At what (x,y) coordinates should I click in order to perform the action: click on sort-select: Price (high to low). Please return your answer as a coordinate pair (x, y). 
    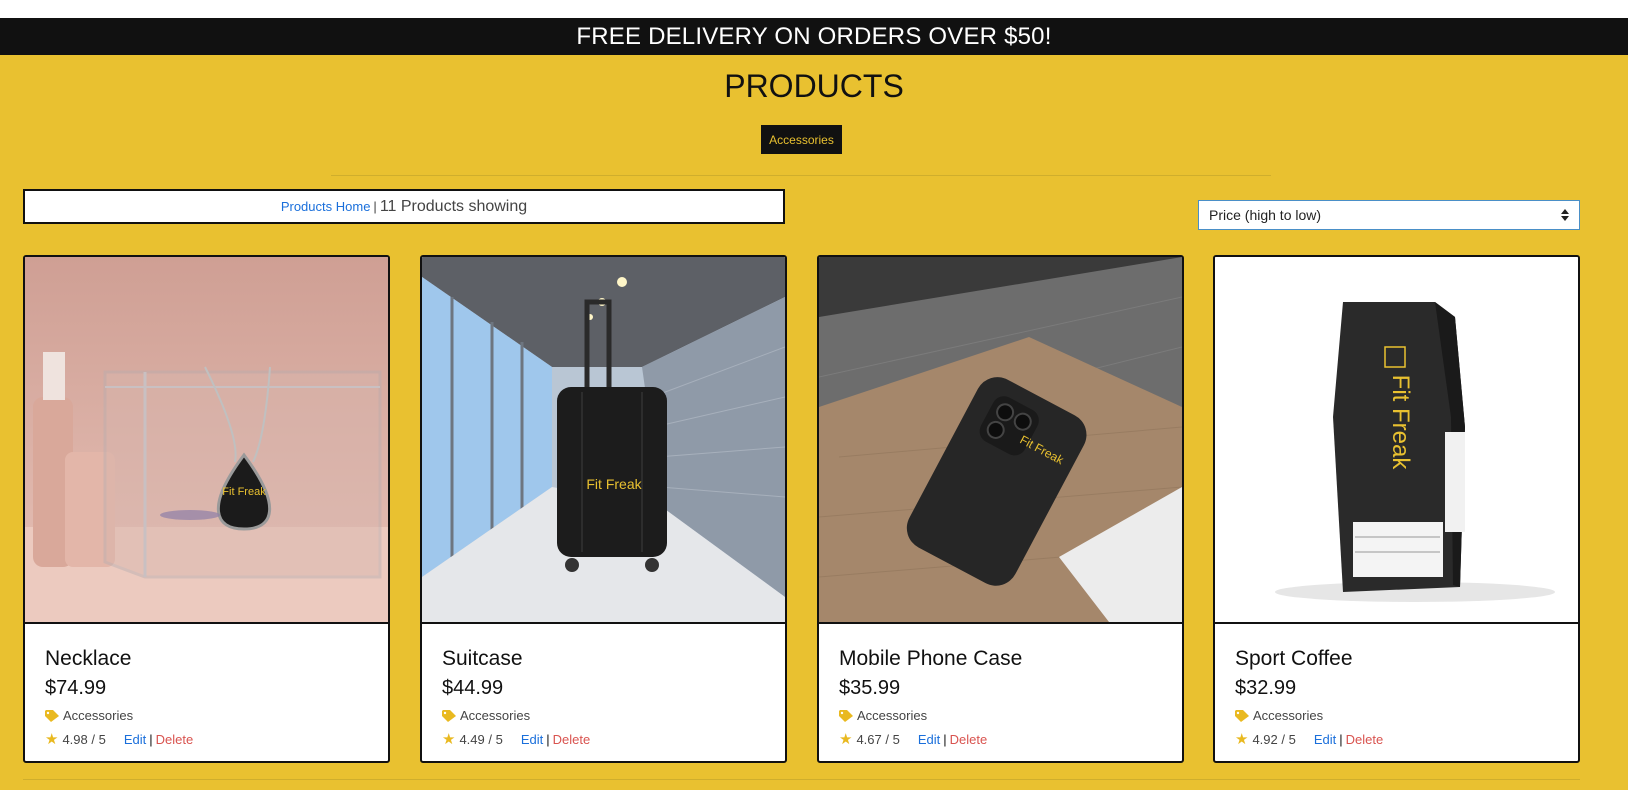
    Looking at the image, I should click on (1389, 215).